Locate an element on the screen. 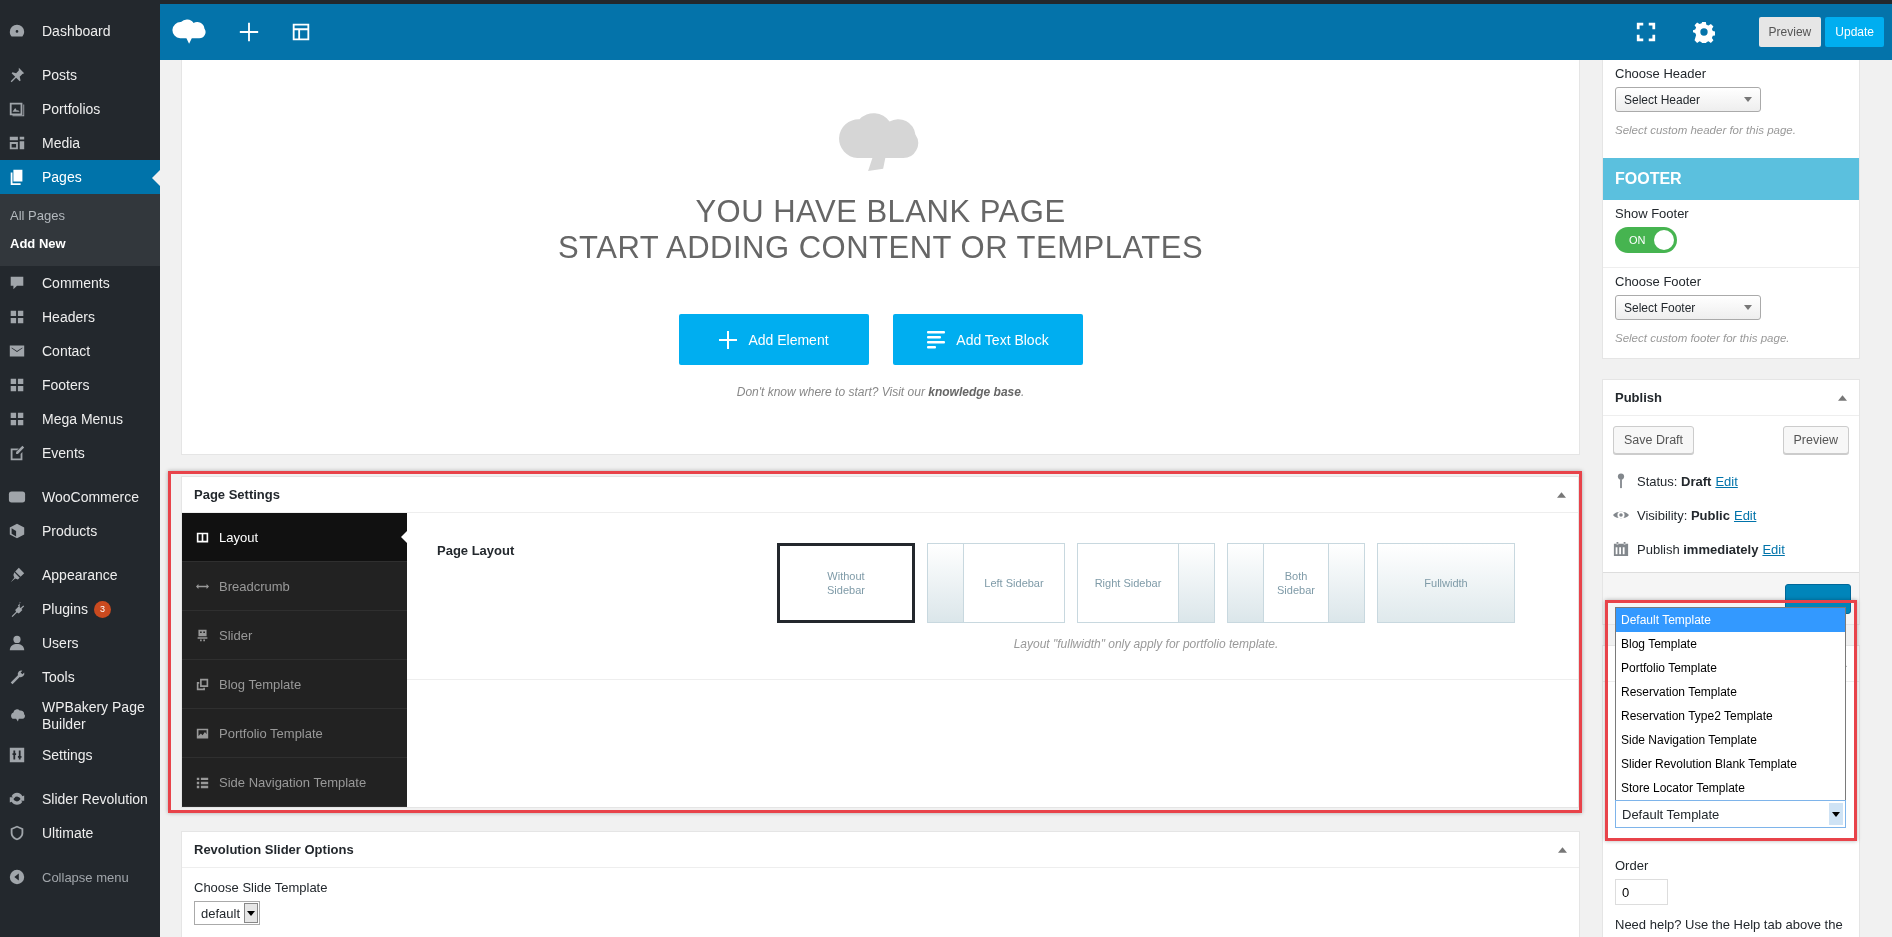  calendar-icon is located at coordinates (1621, 549).